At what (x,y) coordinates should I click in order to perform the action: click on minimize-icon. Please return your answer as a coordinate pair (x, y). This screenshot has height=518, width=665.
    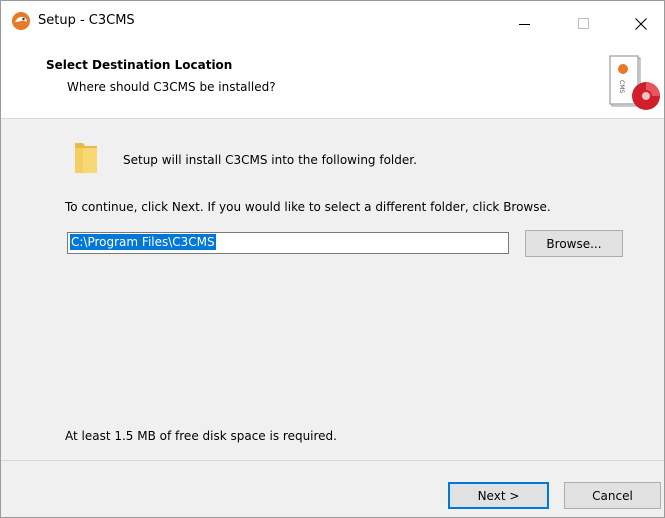
    Looking at the image, I should click on (524, 24).